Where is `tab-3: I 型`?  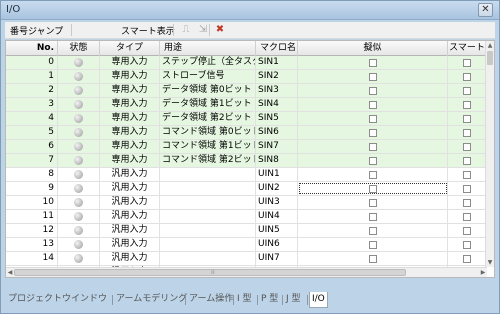
tab-3: I 型 is located at coordinates (244, 300).